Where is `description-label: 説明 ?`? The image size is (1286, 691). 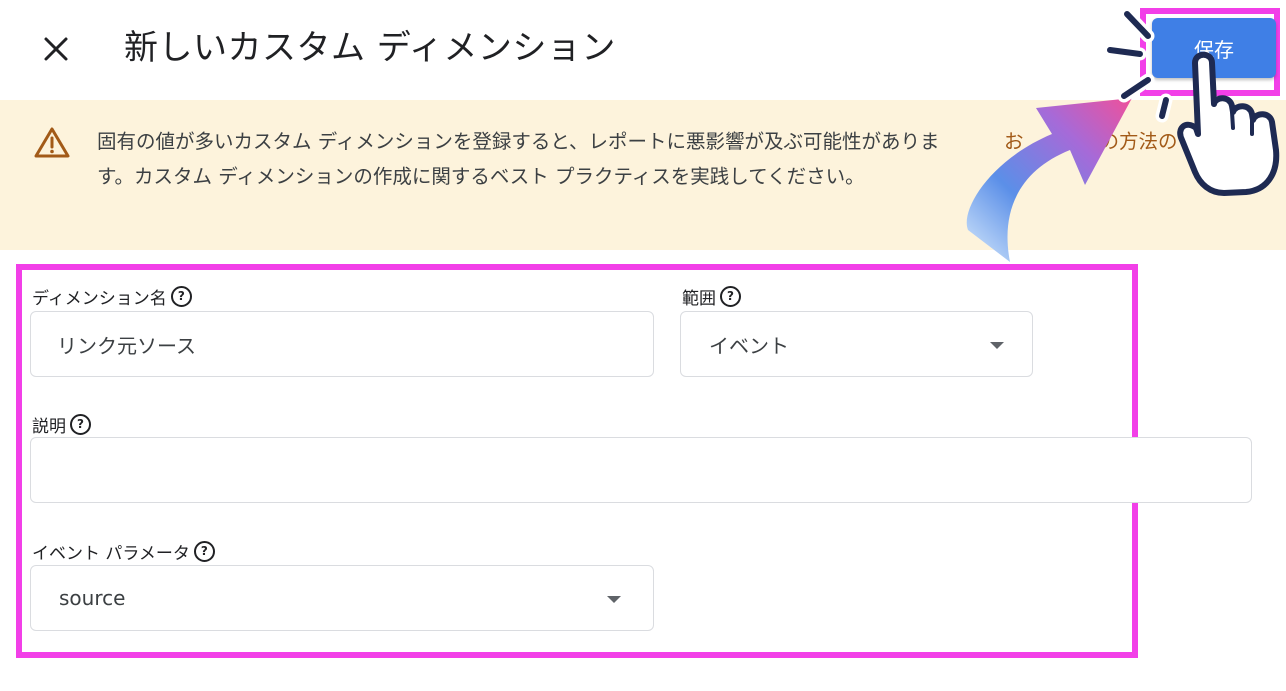
description-label: 説明 ? is located at coordinates (61, 424).